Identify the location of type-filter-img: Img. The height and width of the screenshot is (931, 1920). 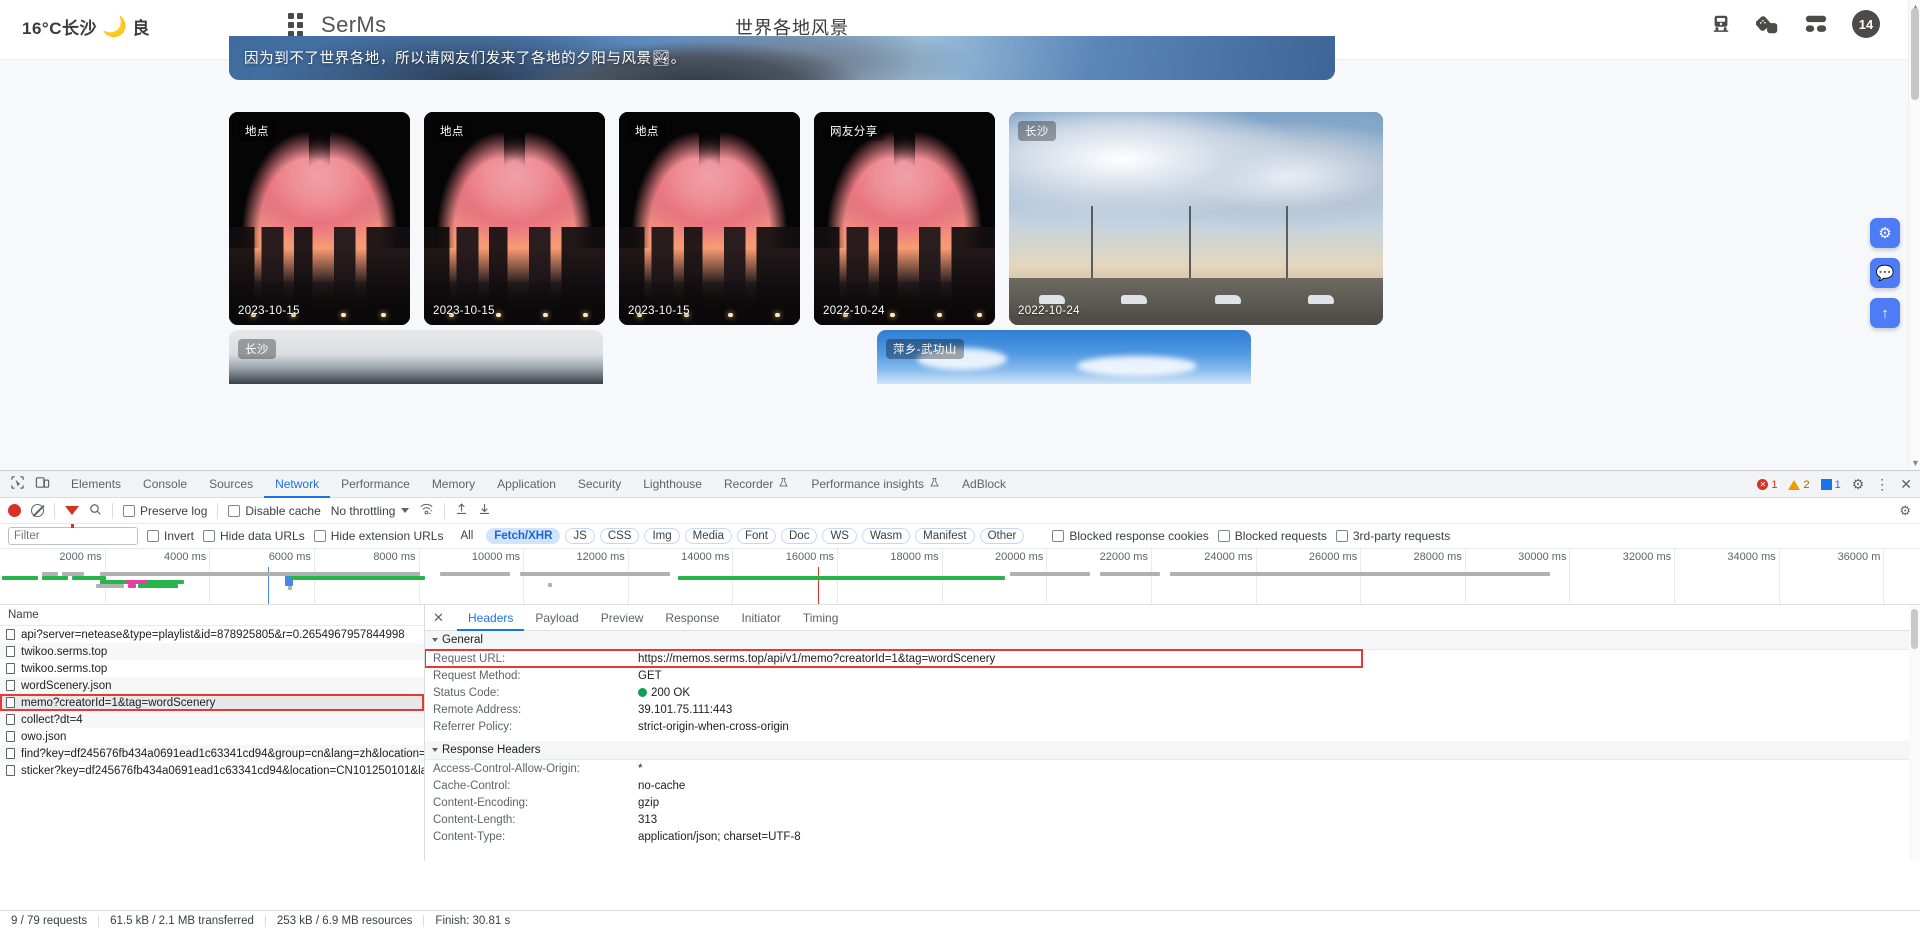
(662, 536).